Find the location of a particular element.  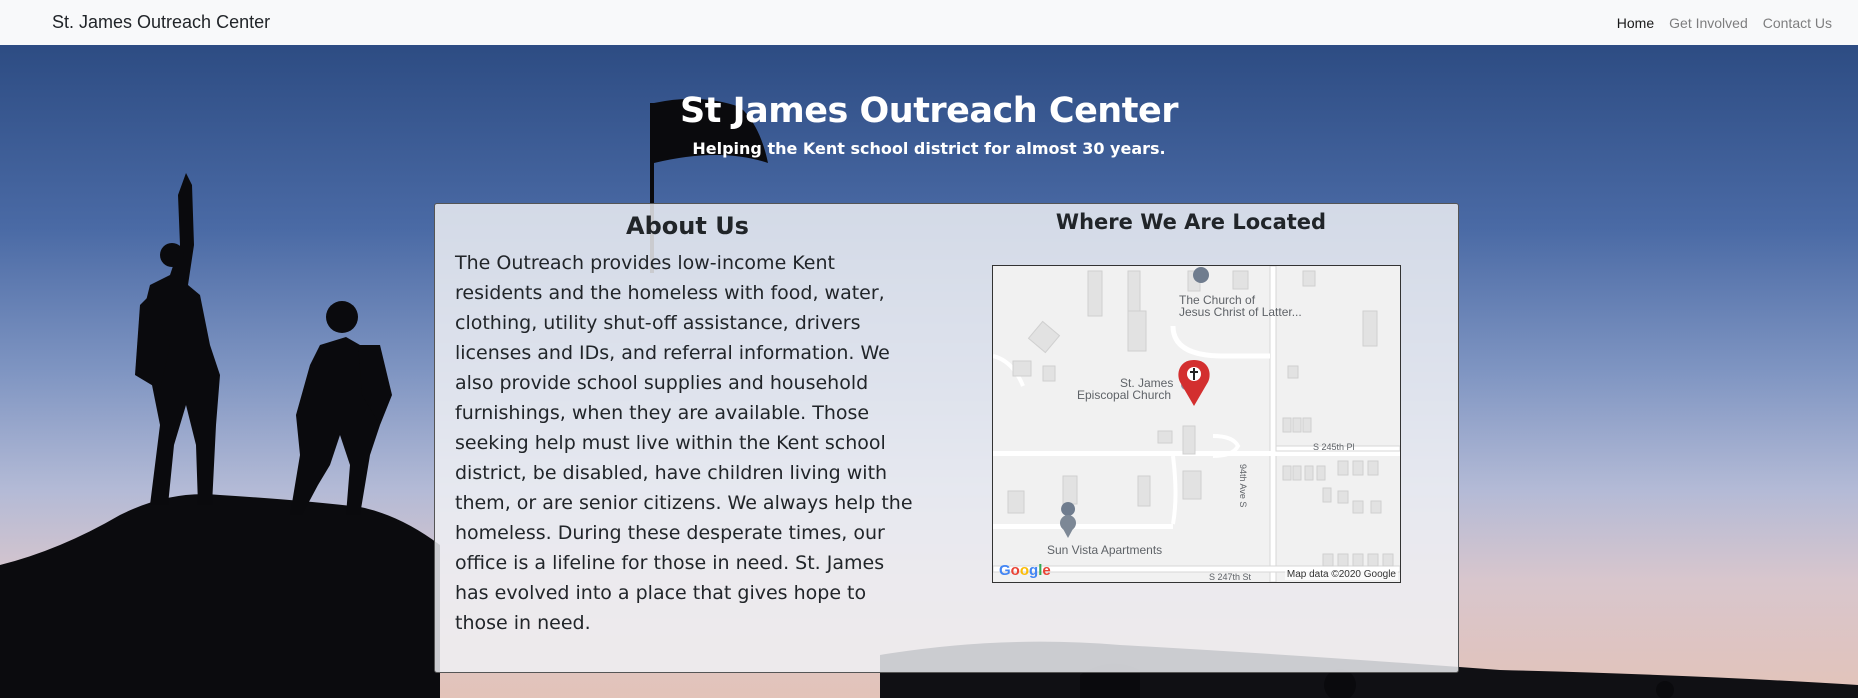

google-logo-letter: e is located at coordinates (1046, 570).